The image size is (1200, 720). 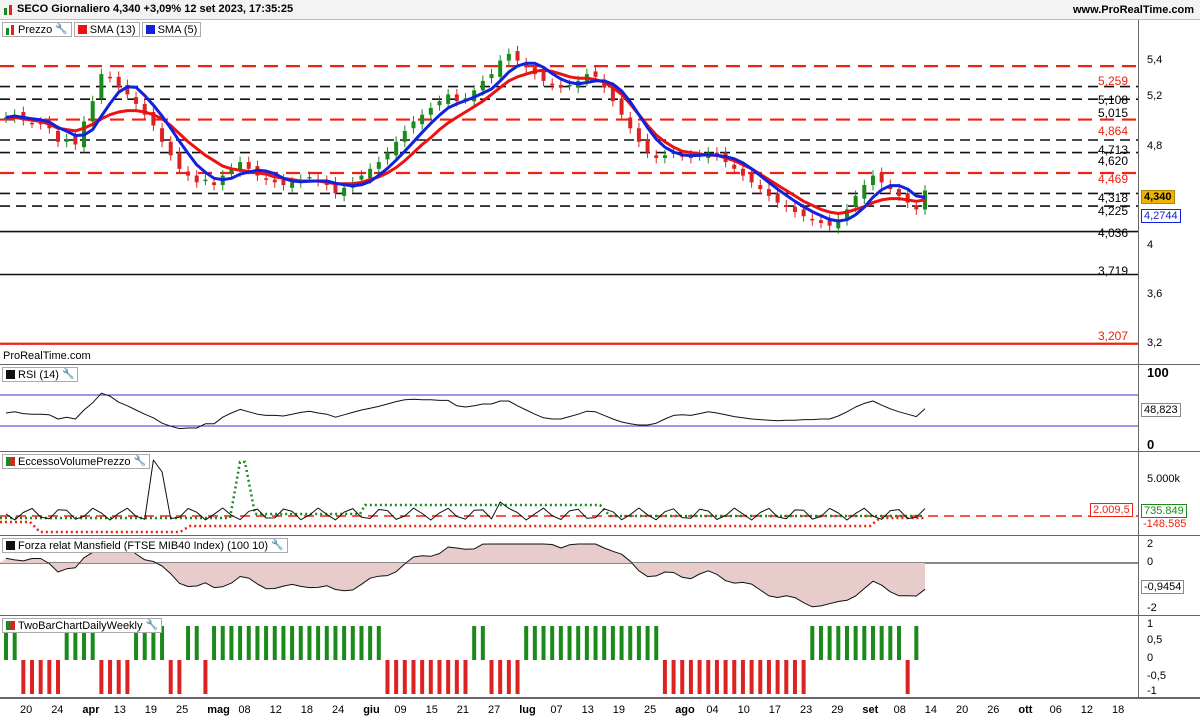 I want to click on axis-tick: 0,5, so click(x=1155, y=640).